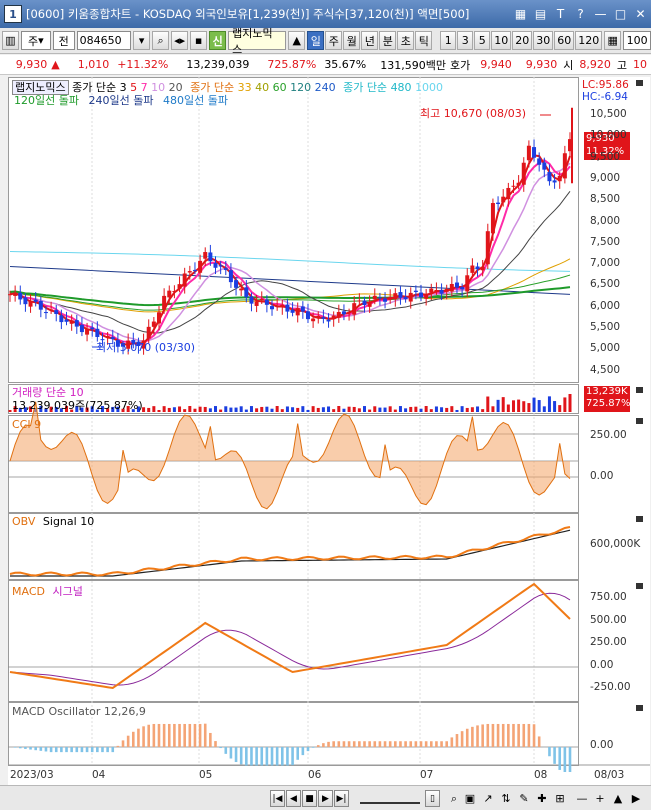 The image size is (651, 810). I want to click on compare-icon: ⇅, so click(506, 798).